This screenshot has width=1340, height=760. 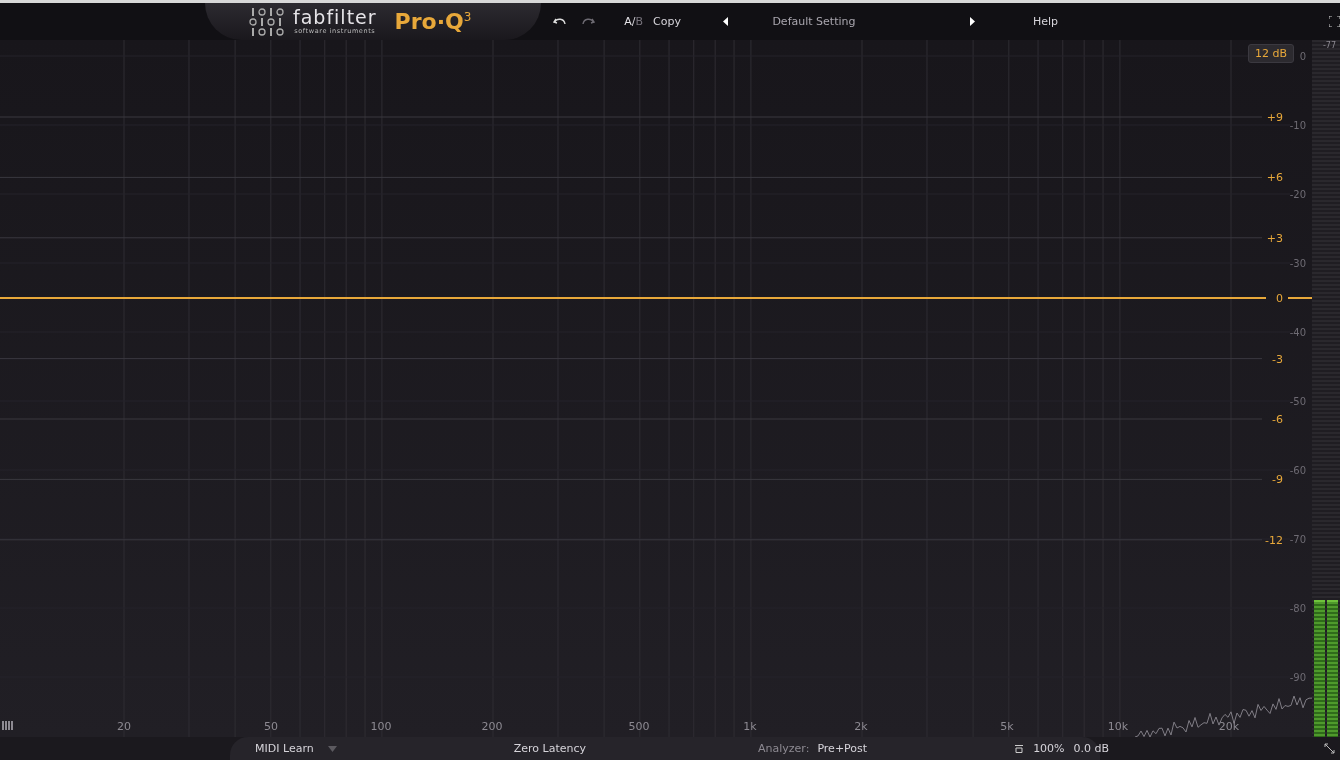 What do you see at coordinates (1297, 539) in the screenshot?
I see `analyzer-scale-label: -70` at bounding box center [1297, 539].